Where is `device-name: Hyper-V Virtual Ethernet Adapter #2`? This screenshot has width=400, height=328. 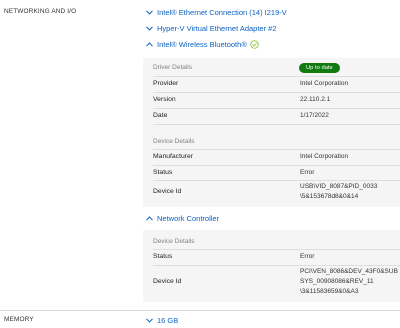
device-name: Hyper-V Virtual Ethernet Adapter #2 is located at coordinates (217, 28).